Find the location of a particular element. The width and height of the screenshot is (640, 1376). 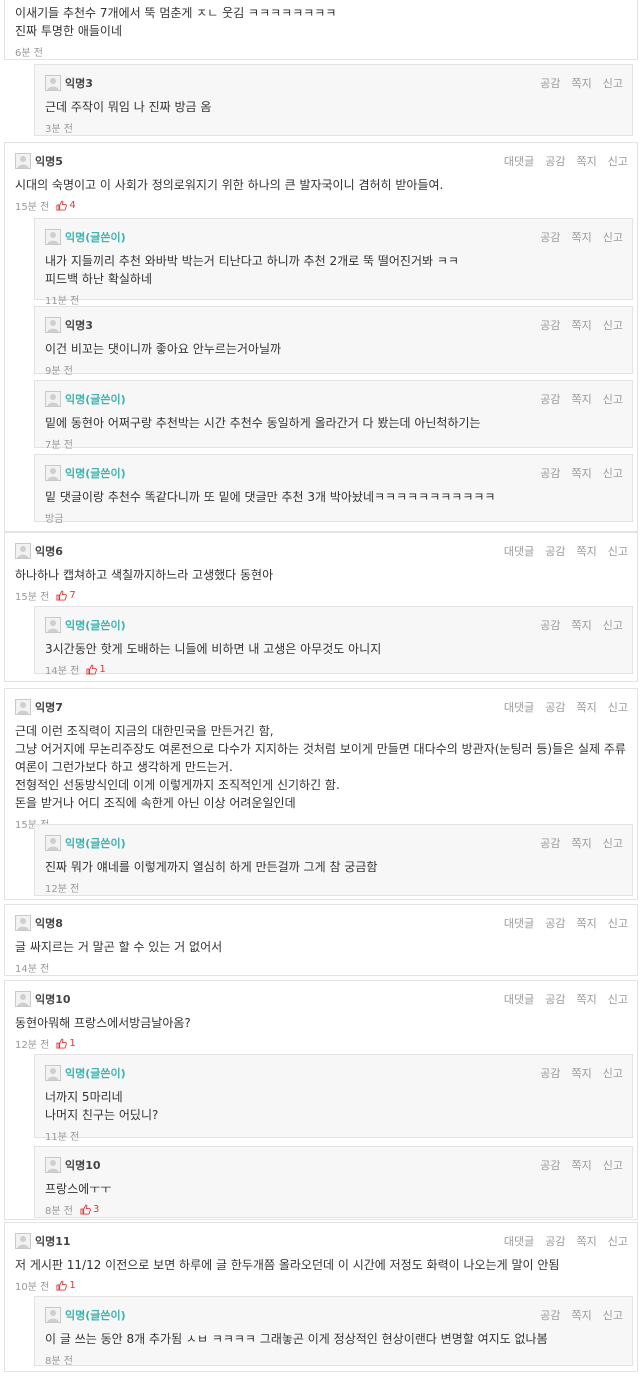

comment-meta: 8분 전 is located at coordinates (59, 1359).